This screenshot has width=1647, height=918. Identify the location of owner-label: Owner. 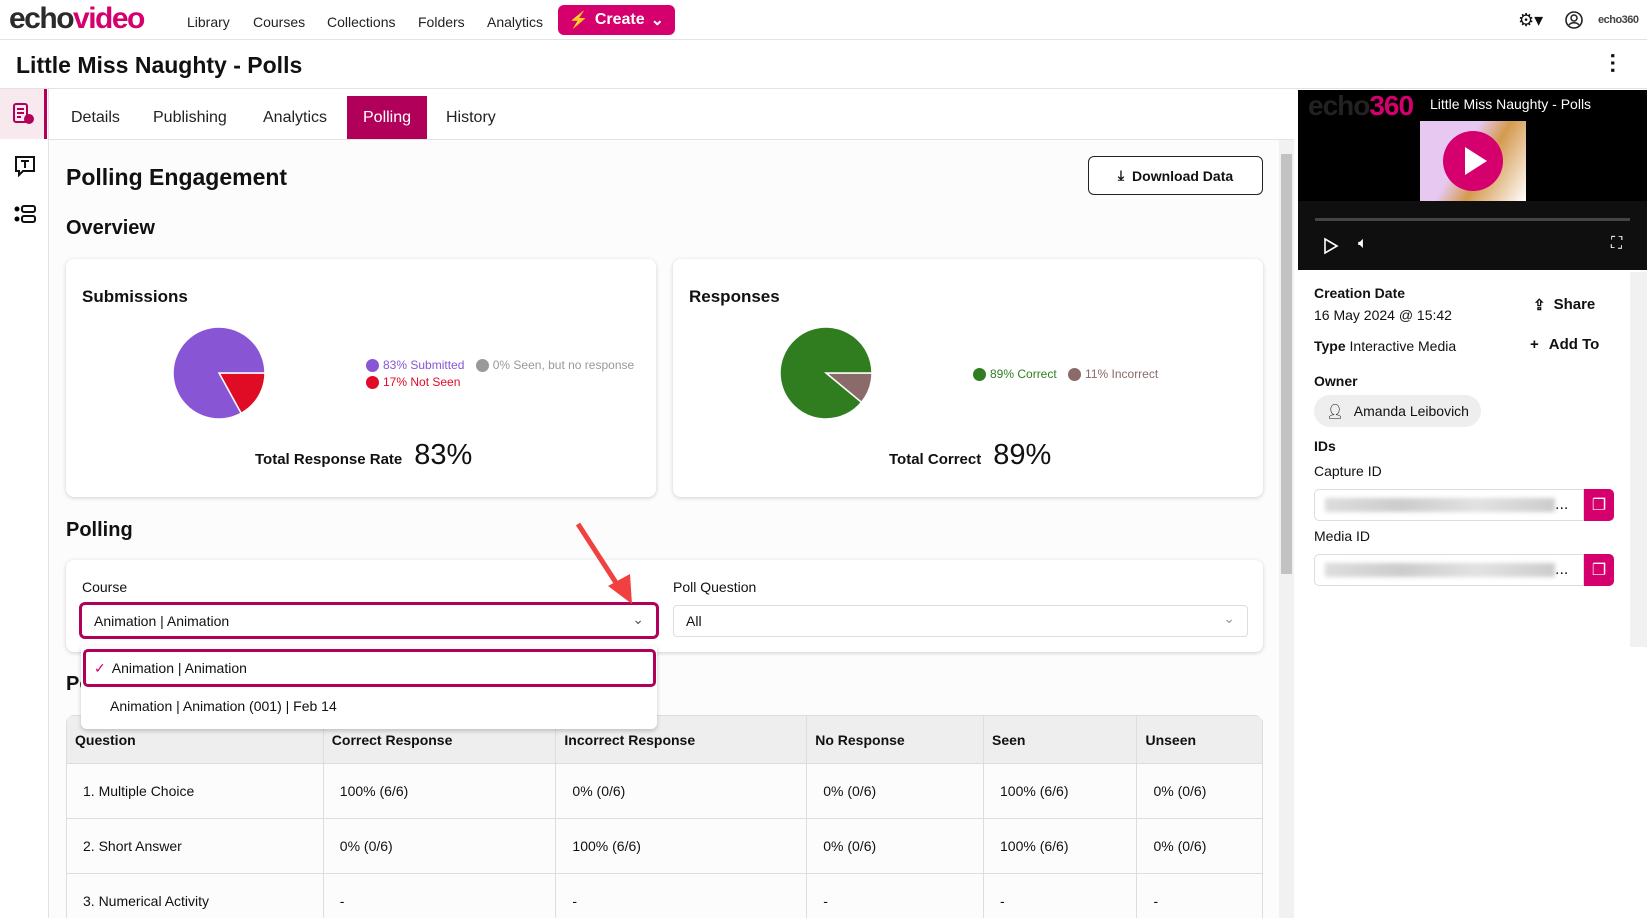
(1336, 381).